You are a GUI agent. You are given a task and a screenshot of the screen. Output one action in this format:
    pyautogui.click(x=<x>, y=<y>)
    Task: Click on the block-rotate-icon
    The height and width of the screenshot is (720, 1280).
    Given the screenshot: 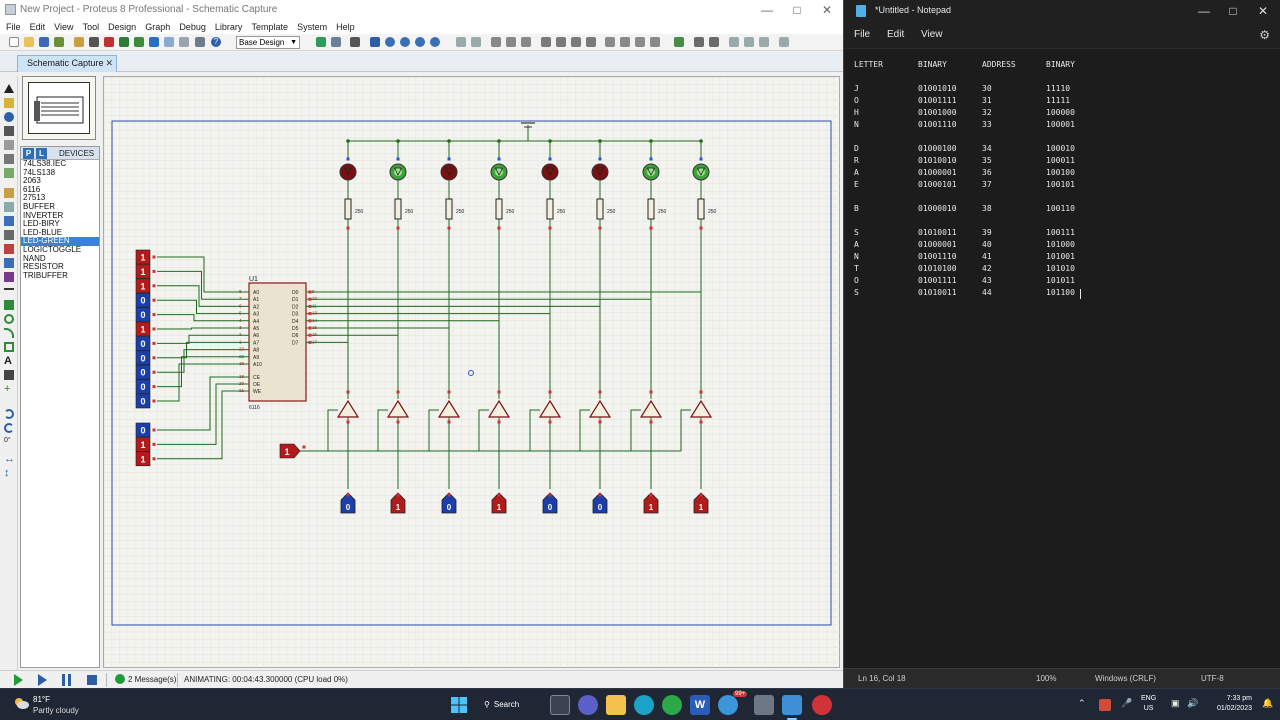 What is the action you would take?
    pyautogui.click(x=576, y=42)
    